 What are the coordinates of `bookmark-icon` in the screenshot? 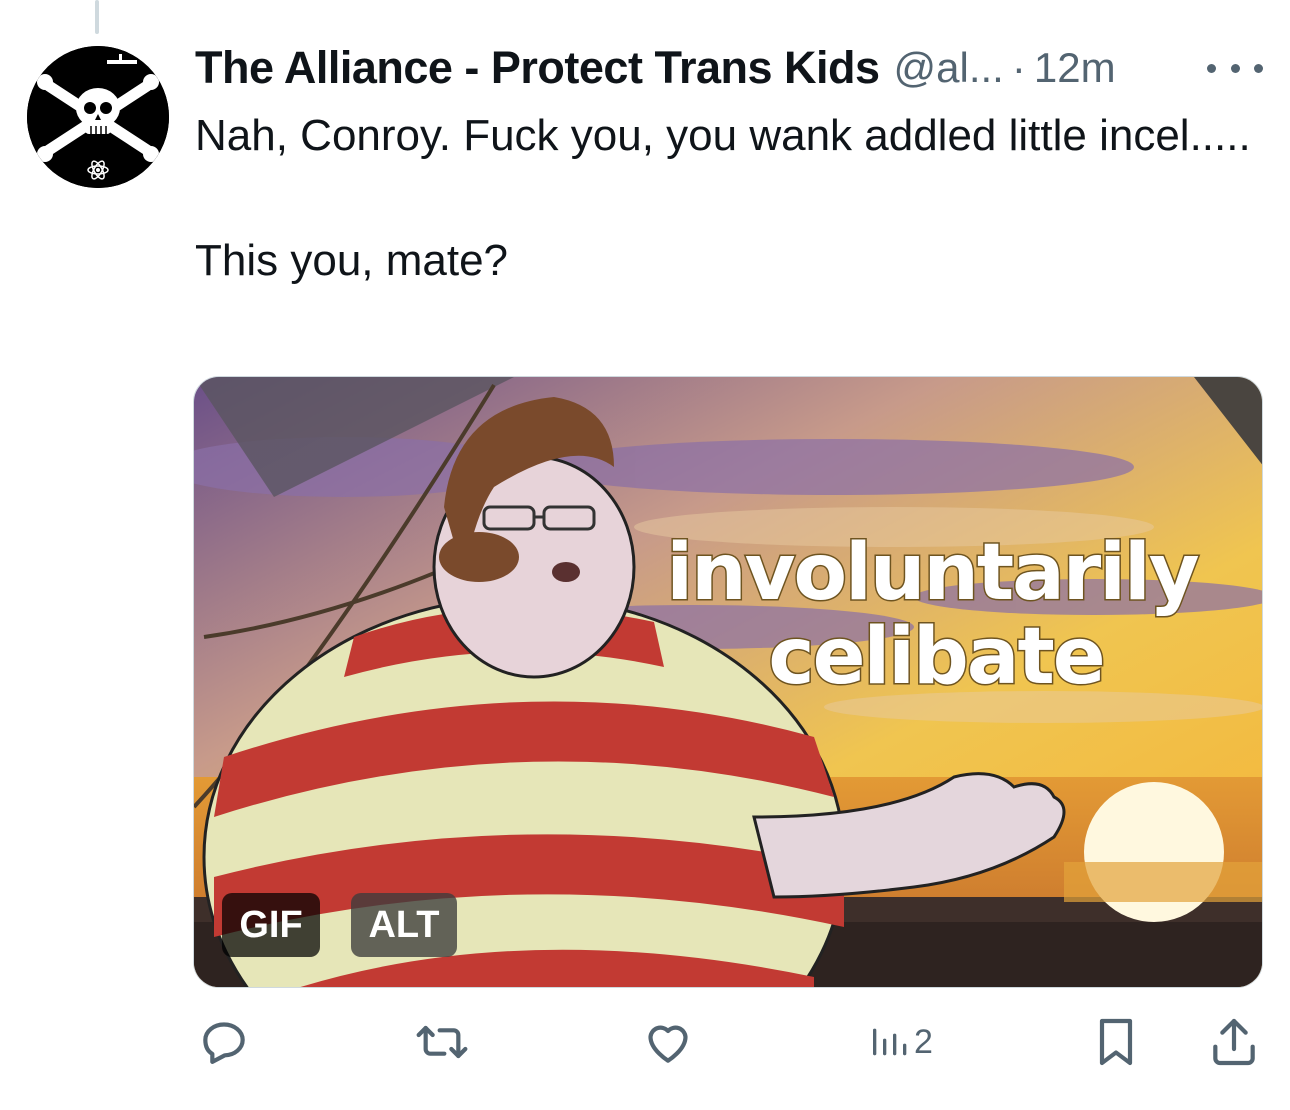 It's located at (1116, 1042).